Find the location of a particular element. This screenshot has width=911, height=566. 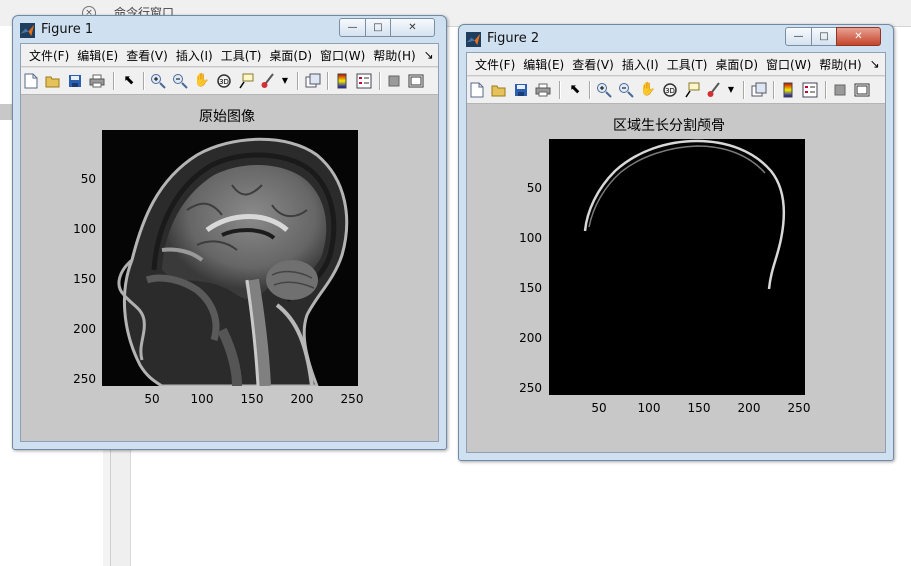

x-tick-label: 150 is located at coordinates (252, 399).